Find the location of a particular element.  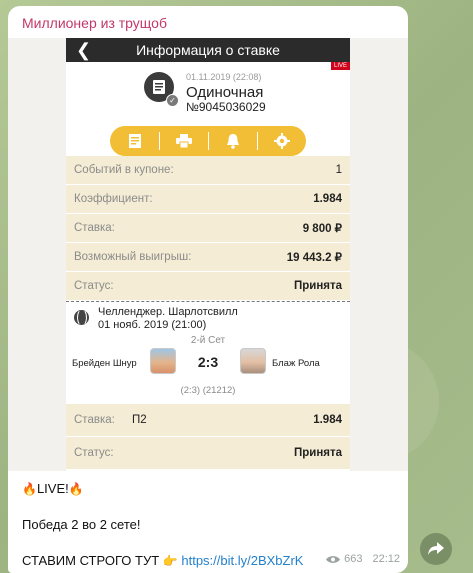

summary-value: Принята is located at coordinates (317, 286).